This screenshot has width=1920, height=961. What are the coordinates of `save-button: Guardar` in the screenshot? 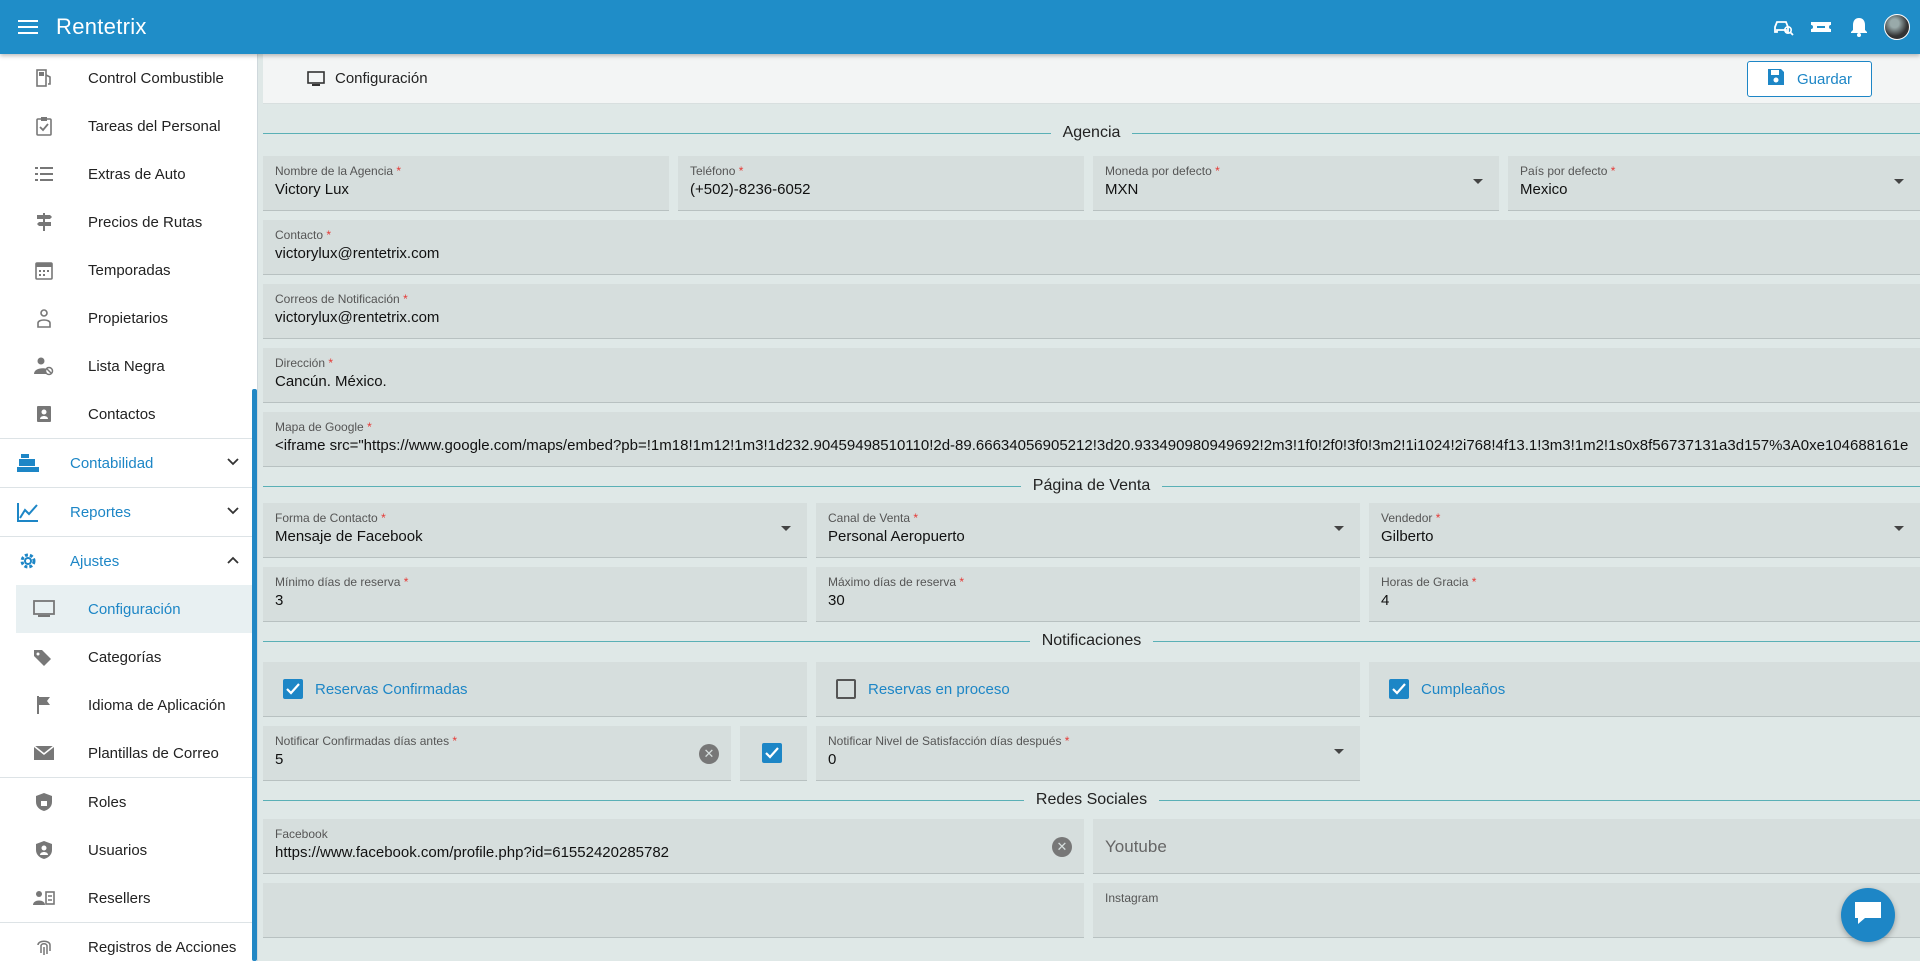 It's located at (1809, 79).